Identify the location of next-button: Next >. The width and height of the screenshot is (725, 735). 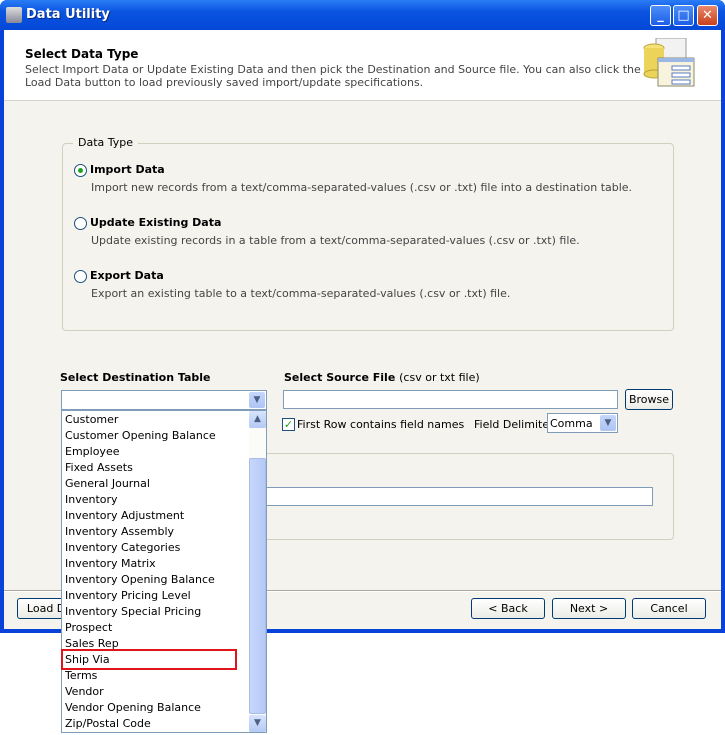
(589, 608).